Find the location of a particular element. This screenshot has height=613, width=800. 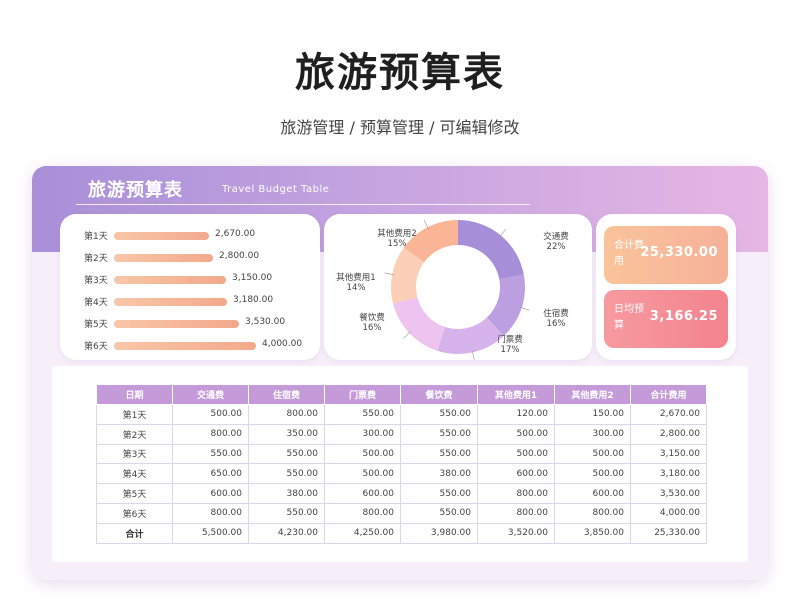

daily-bar-value: 2,800.00 is located at coordinates (239, 256).